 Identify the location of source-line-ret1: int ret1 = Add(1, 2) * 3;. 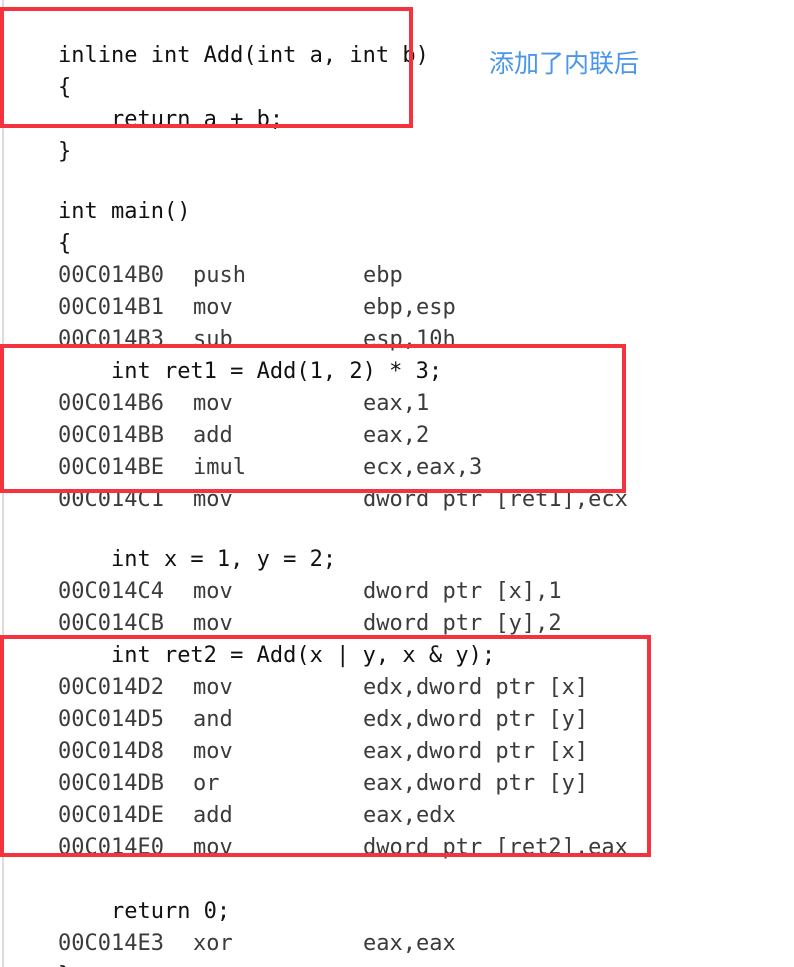
(250, 371).